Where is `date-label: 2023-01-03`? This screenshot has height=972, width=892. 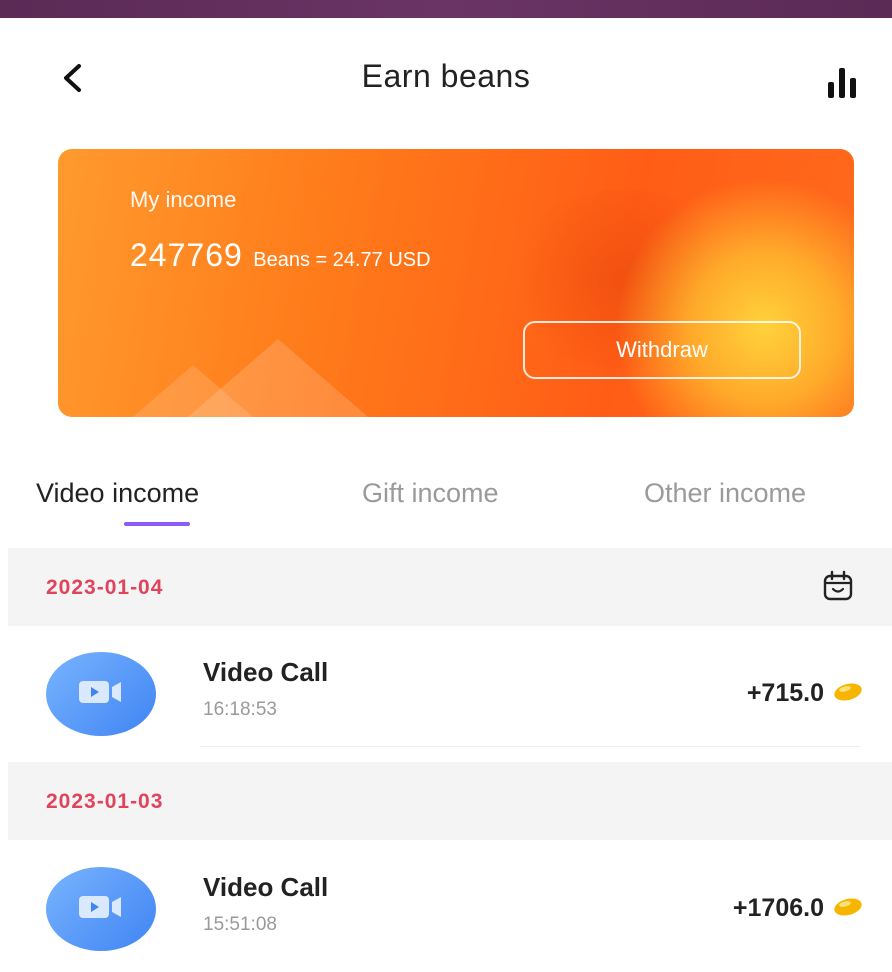 date-label: 2023-01-03 is located at coordinates (105, 801).